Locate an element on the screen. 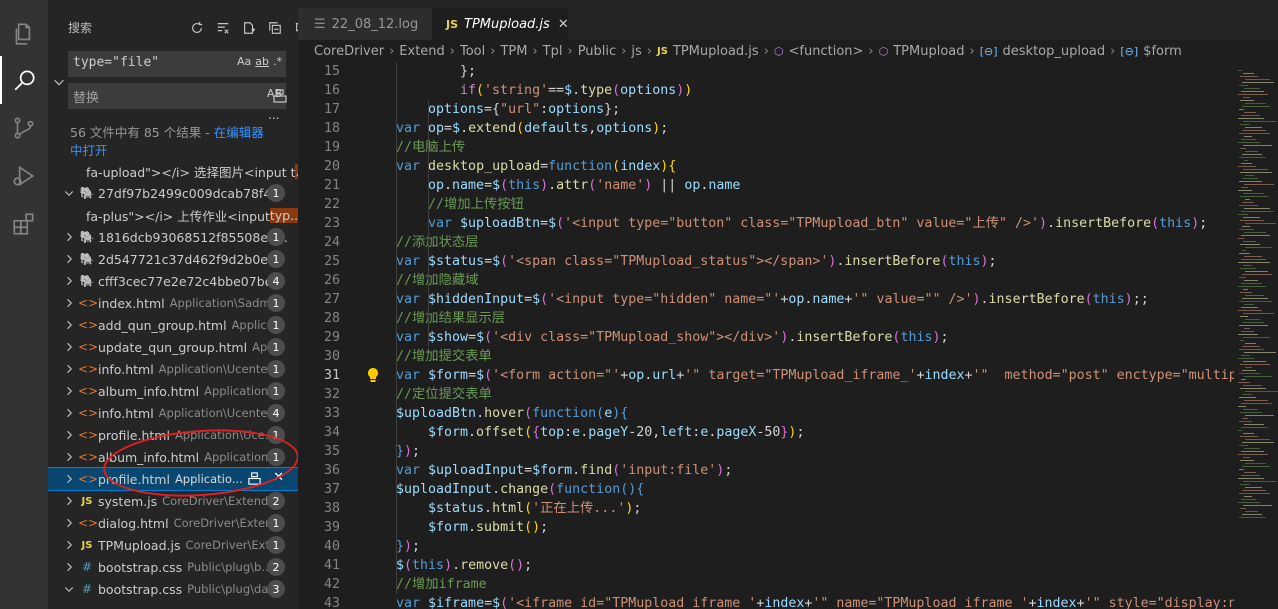 This screenshot has width=1278, height=609. explorer-icon is located at coordinates (24, 34).